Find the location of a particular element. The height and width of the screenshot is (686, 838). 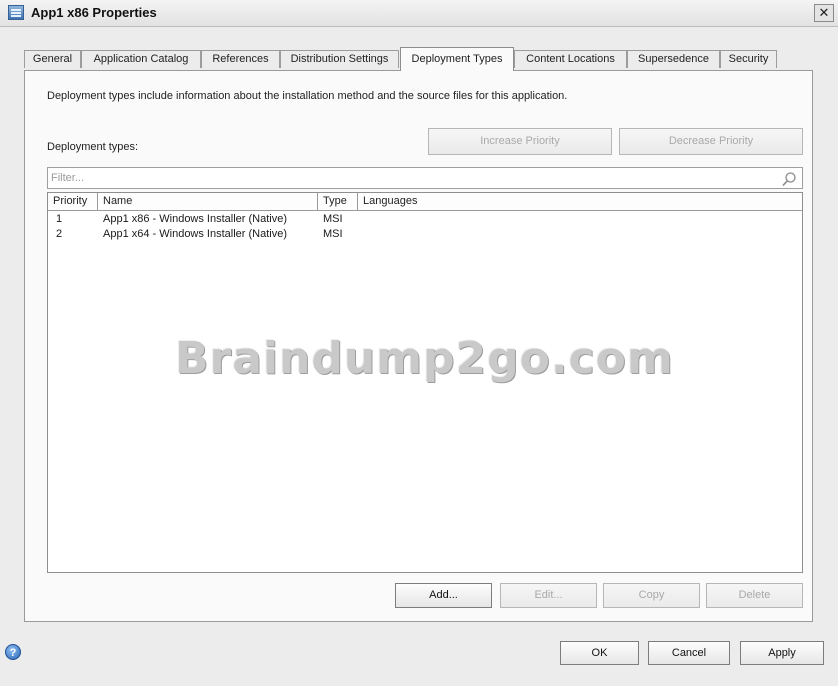

tab-application-catalog: Application Catalog is located at coordinates (141, 59).